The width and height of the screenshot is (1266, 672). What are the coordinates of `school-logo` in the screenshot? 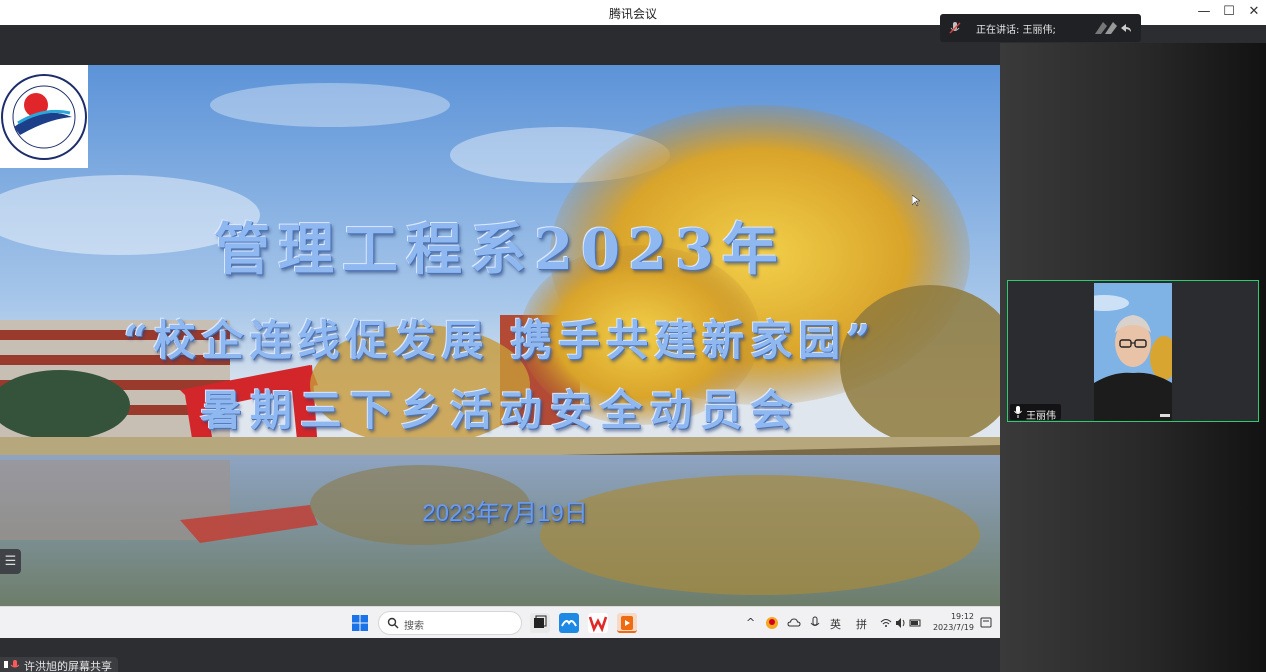 It's located at (44, 116).